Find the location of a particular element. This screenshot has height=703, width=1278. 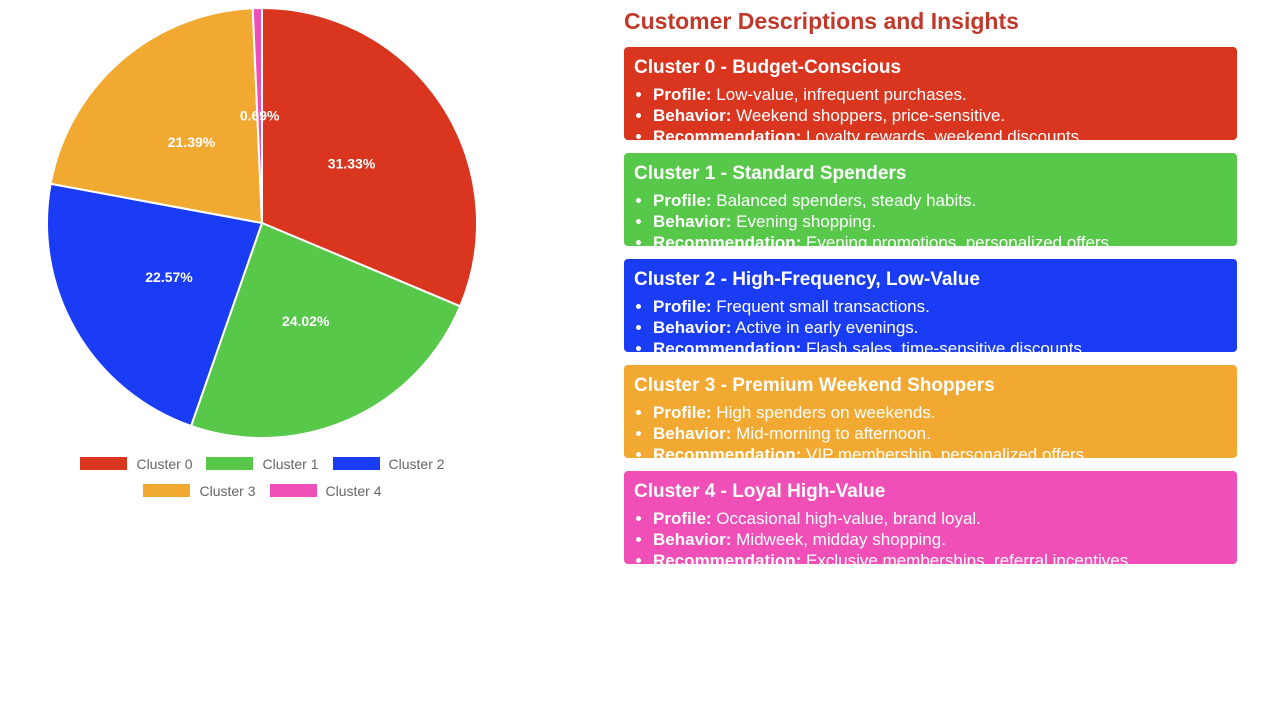

legend-item-cluster-2: Cluster 2 is located at coordinates (388, 463).